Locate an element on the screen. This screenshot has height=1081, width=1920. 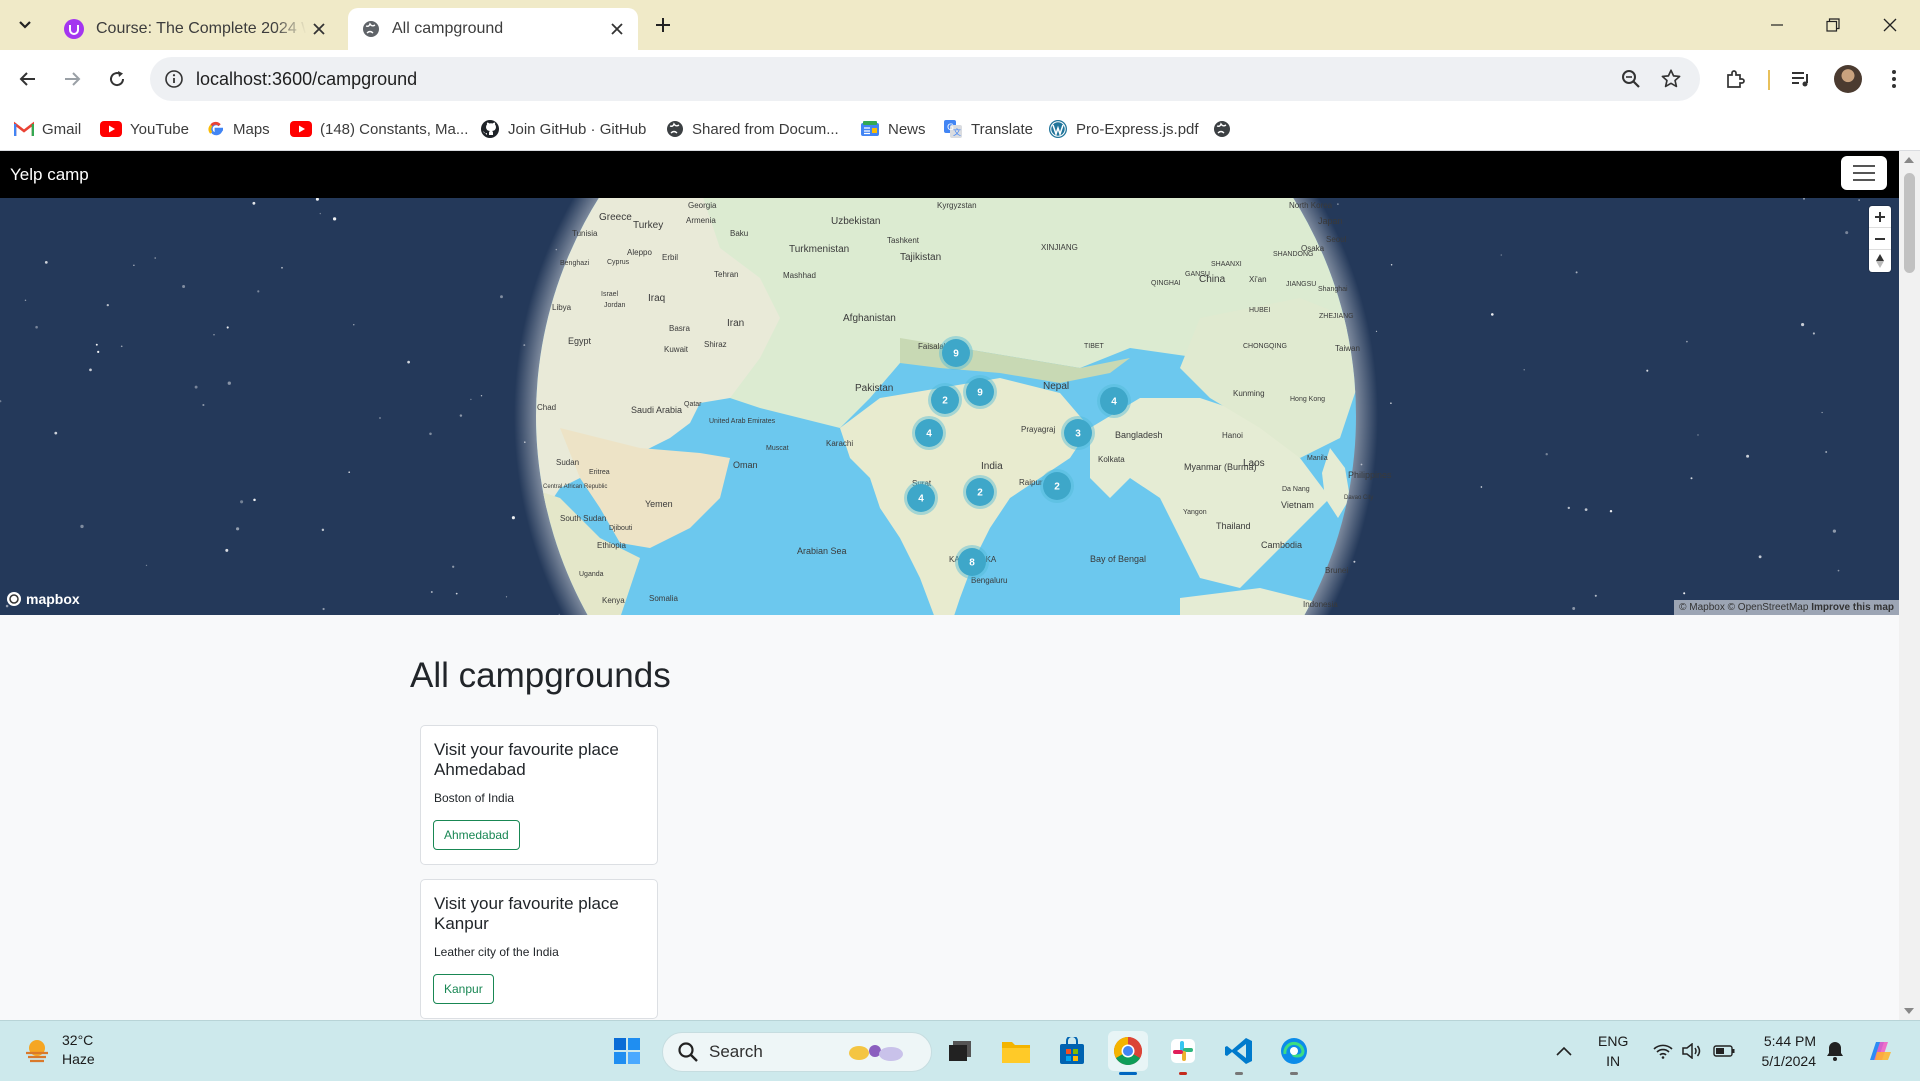
bookmark-github: Join GitHub · GitHub is located at coordinates (563, 129).